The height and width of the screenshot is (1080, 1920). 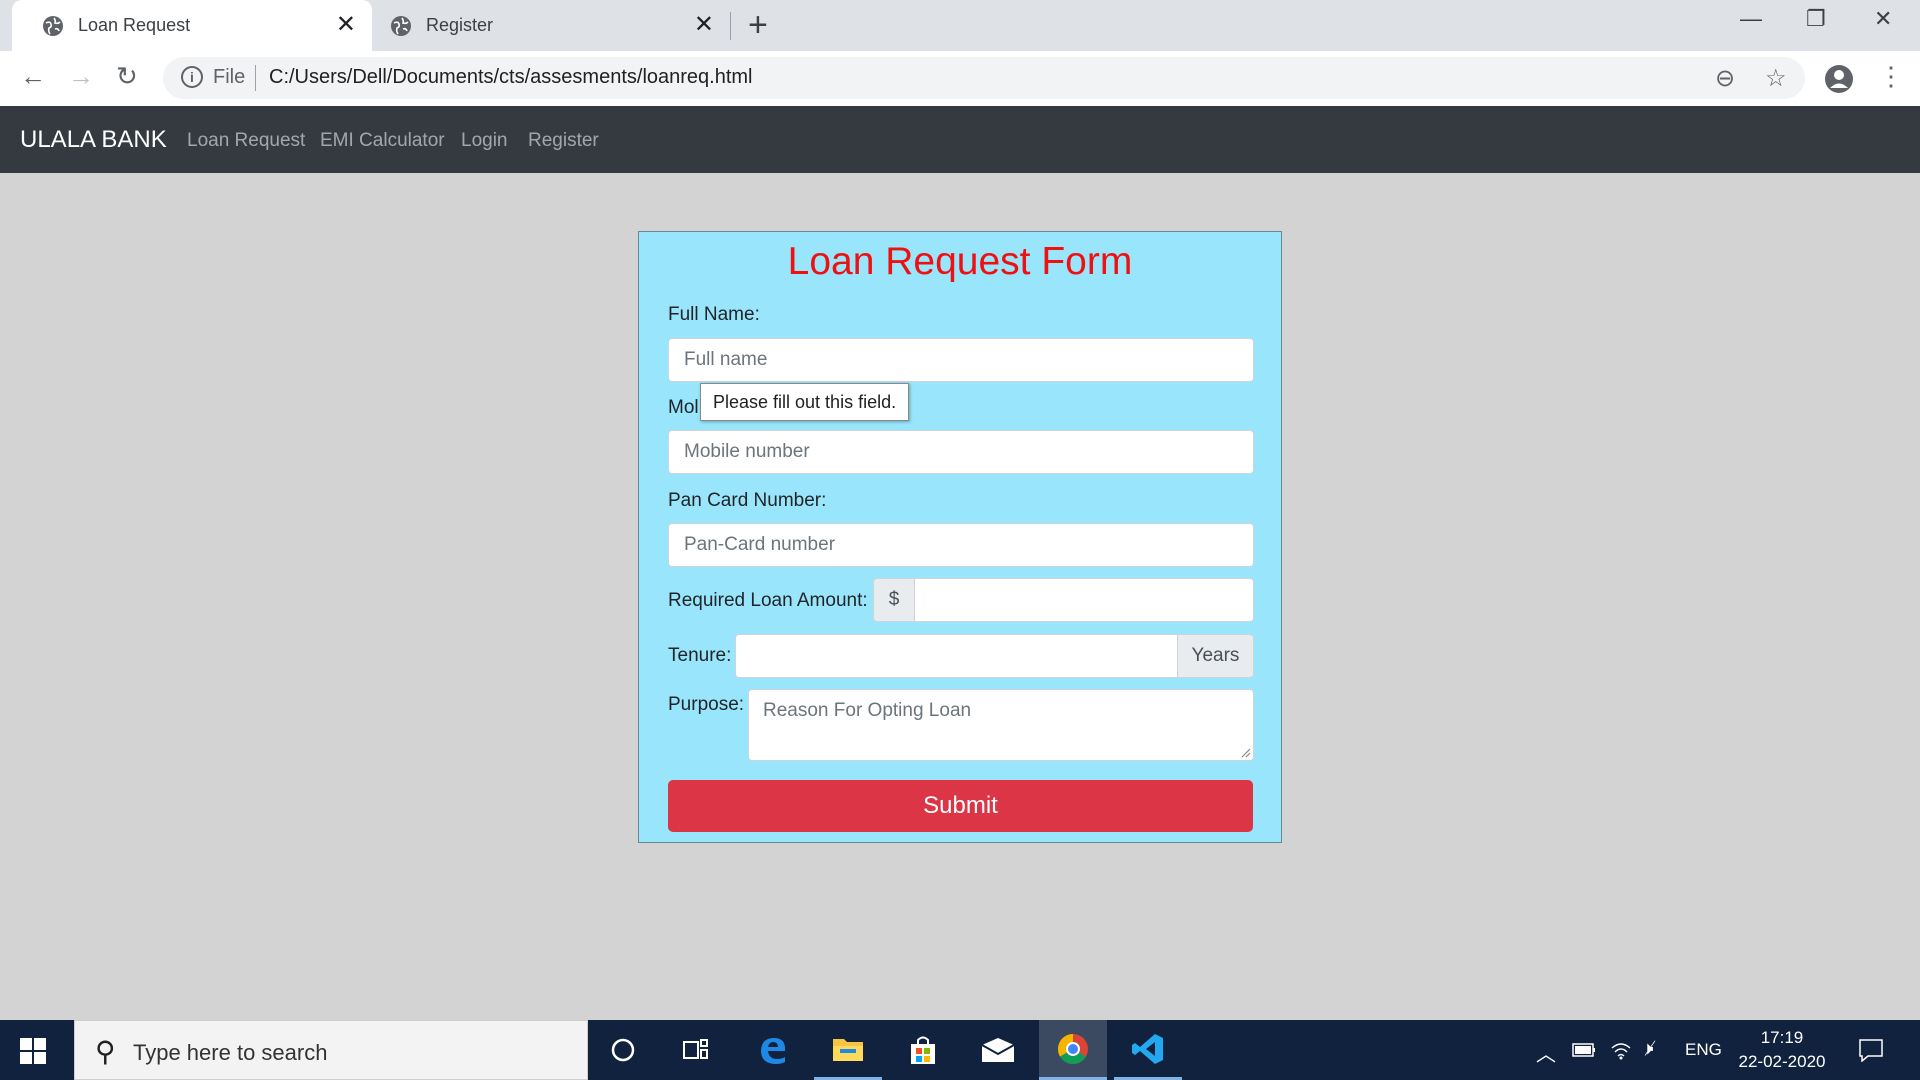 What do you see at coordinates (563, 141) in the screenshot?
I see `nav-link-register: Register` at bounding box center [563, 141].